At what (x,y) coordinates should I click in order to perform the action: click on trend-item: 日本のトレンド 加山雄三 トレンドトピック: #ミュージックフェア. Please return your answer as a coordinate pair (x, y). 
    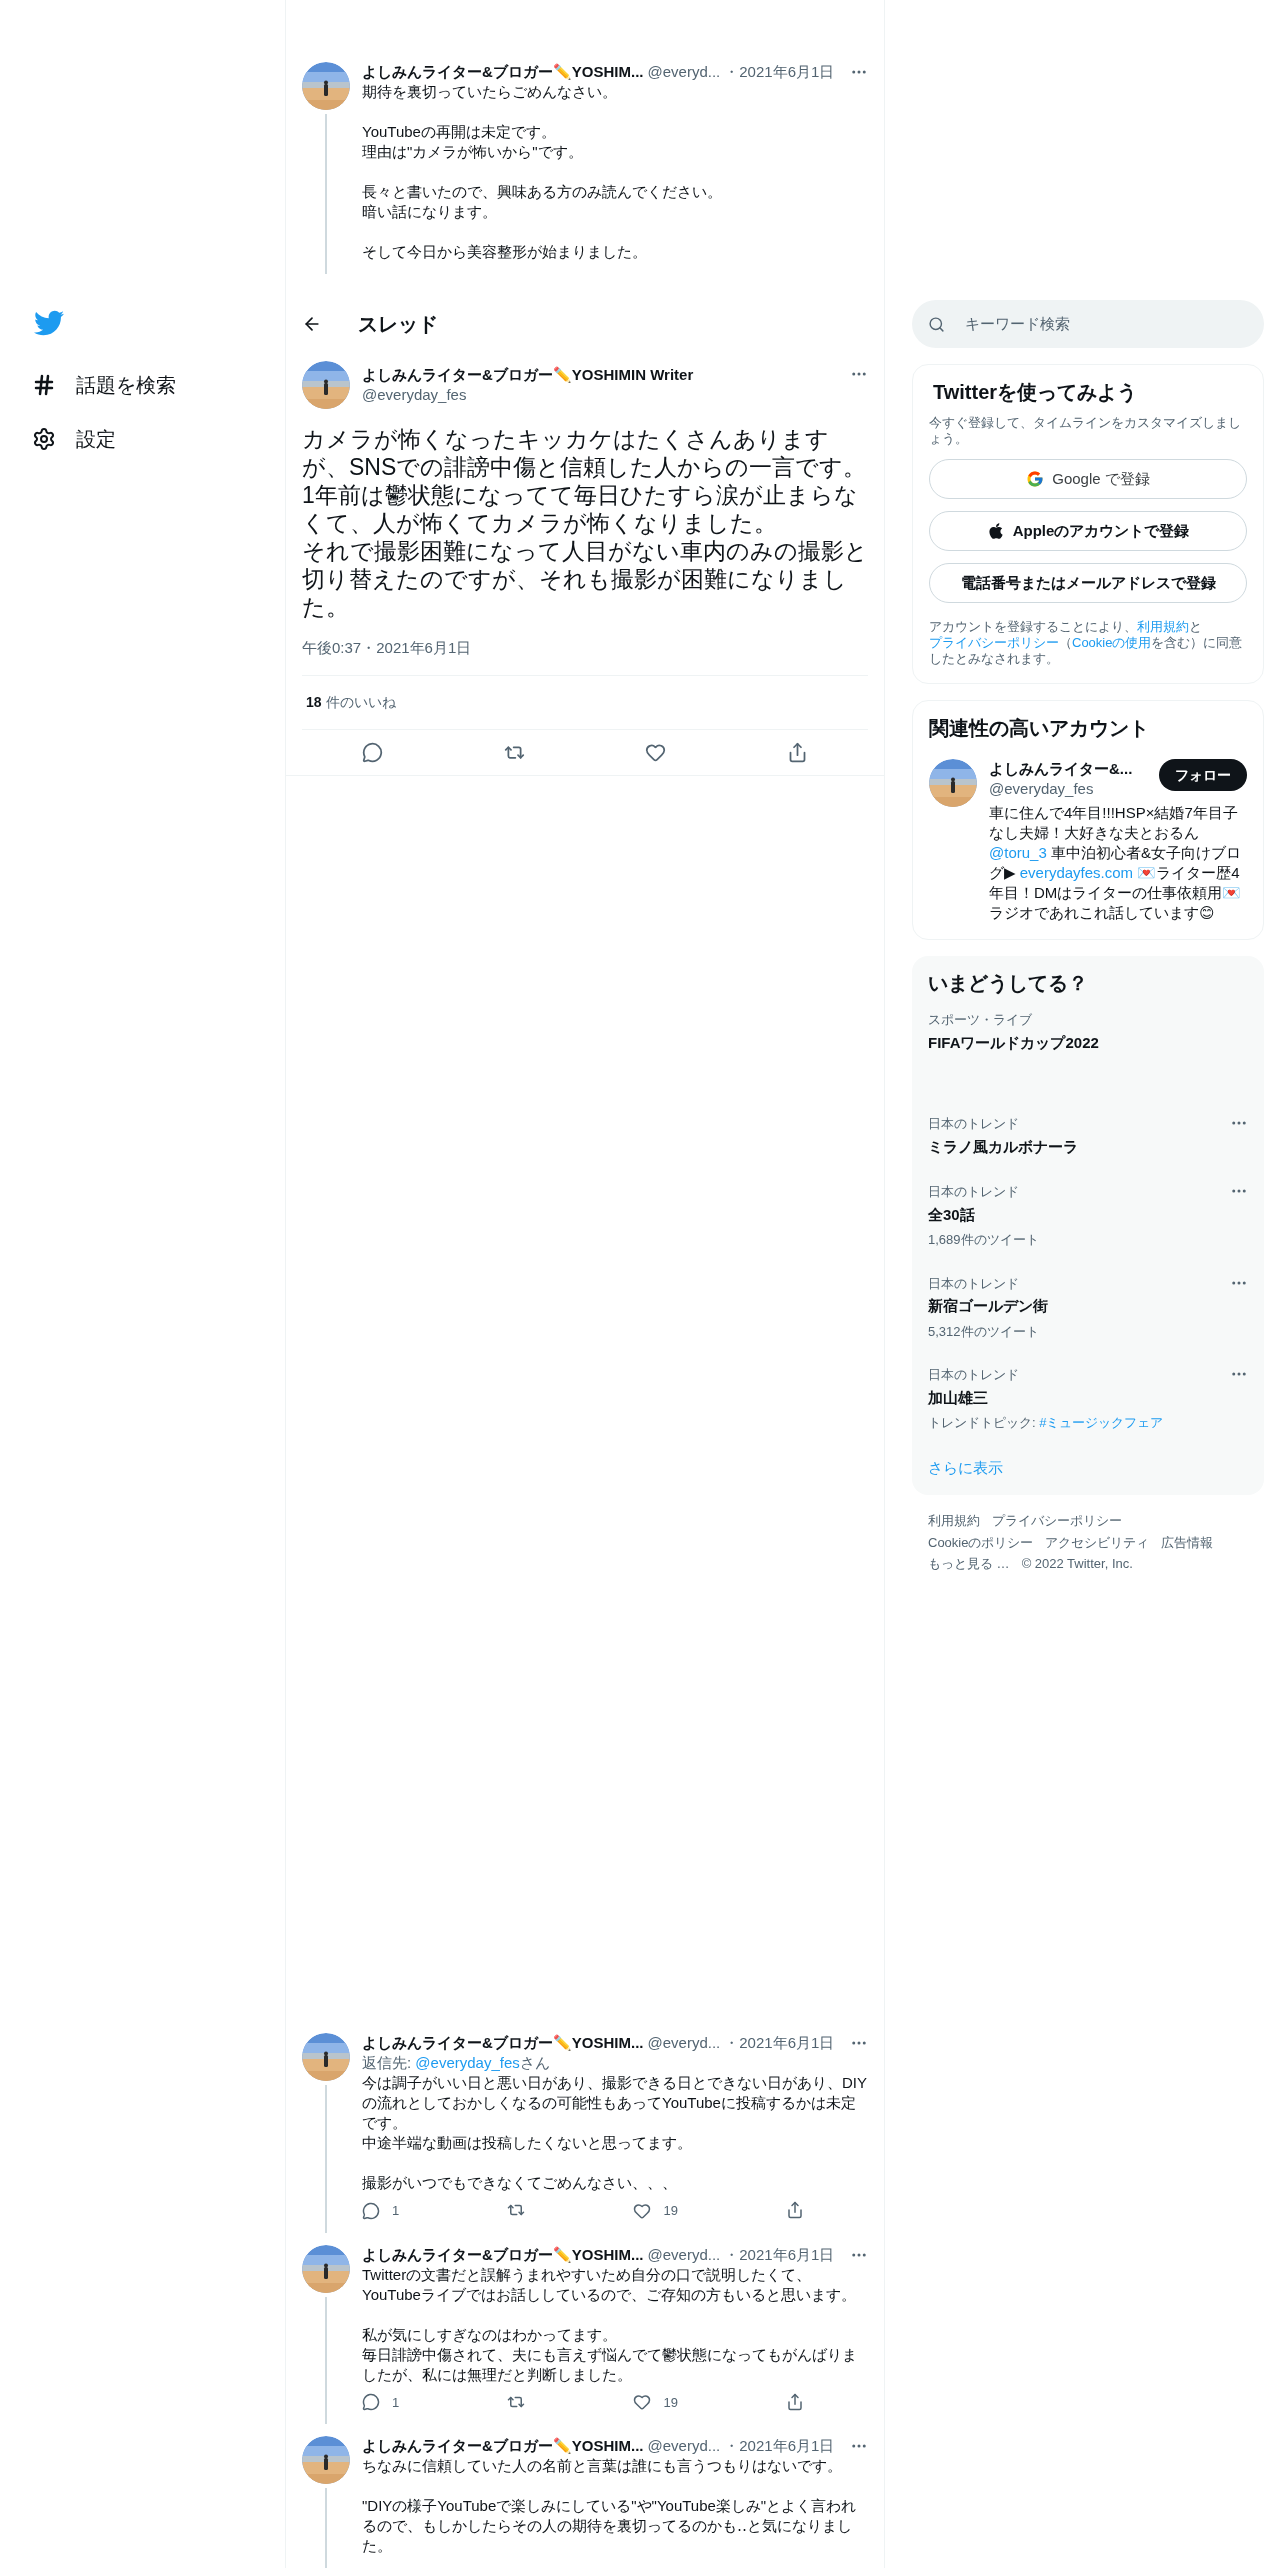
    Looking at the image, I should click on (1088, 1399).